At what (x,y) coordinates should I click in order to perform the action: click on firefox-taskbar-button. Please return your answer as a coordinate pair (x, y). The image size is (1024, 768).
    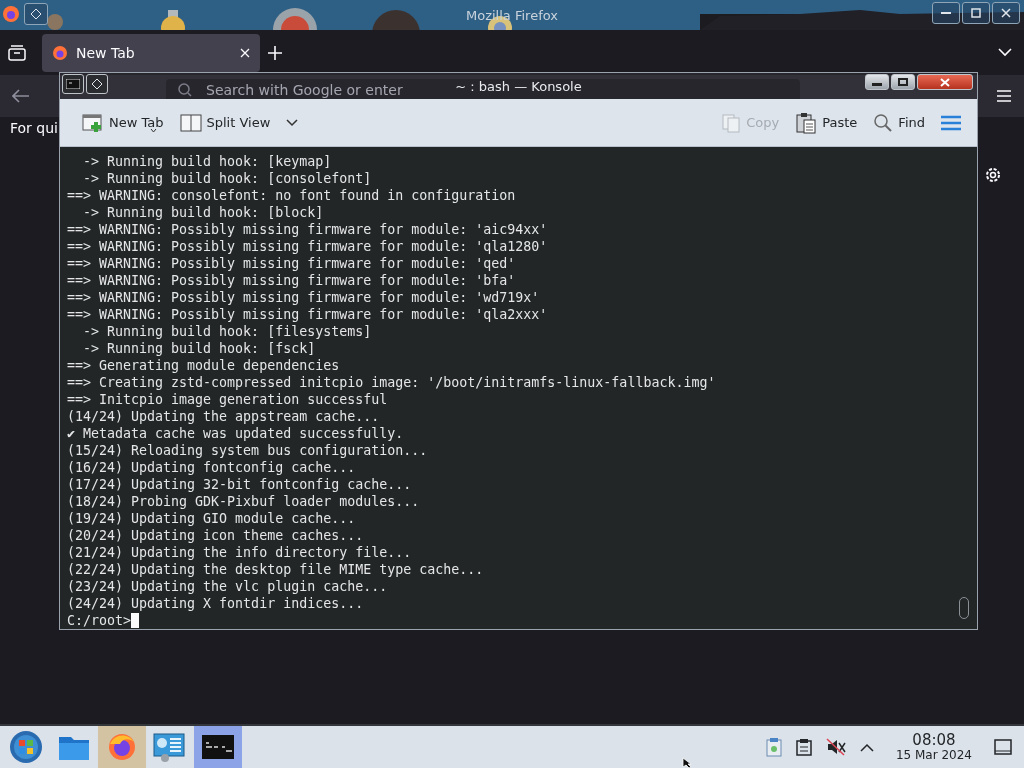
    Looking at the image, I should click on (122, 747).